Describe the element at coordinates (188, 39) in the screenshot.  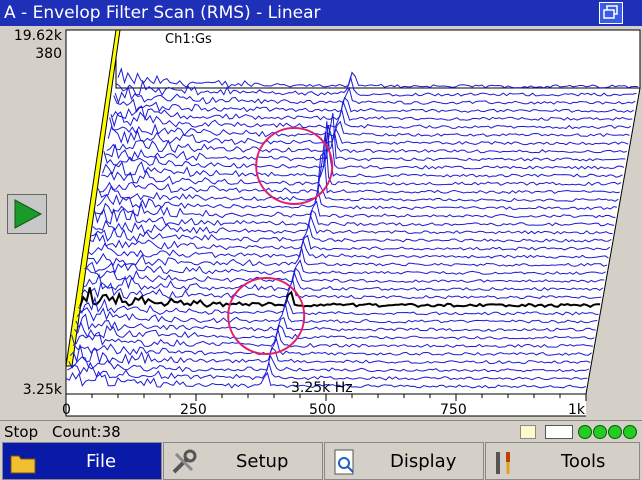
I see `channel-label: Ch1:Gs` at that location.